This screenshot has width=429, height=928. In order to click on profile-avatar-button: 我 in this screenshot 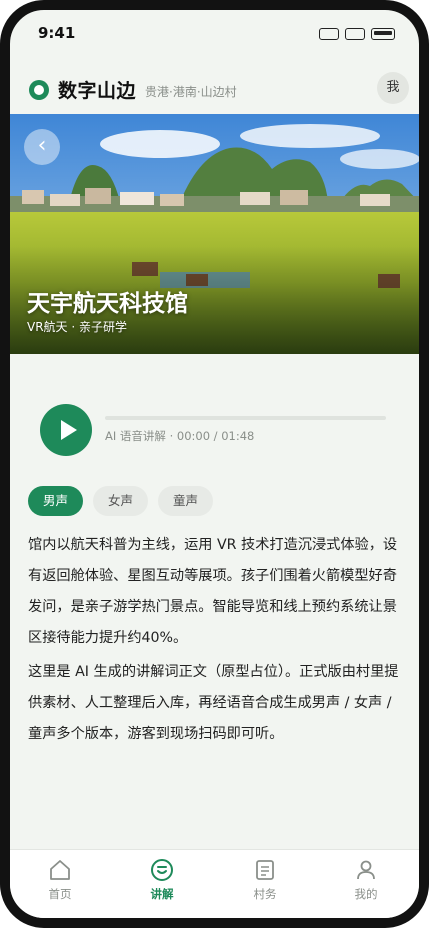, I will do `click(393, 88)`.